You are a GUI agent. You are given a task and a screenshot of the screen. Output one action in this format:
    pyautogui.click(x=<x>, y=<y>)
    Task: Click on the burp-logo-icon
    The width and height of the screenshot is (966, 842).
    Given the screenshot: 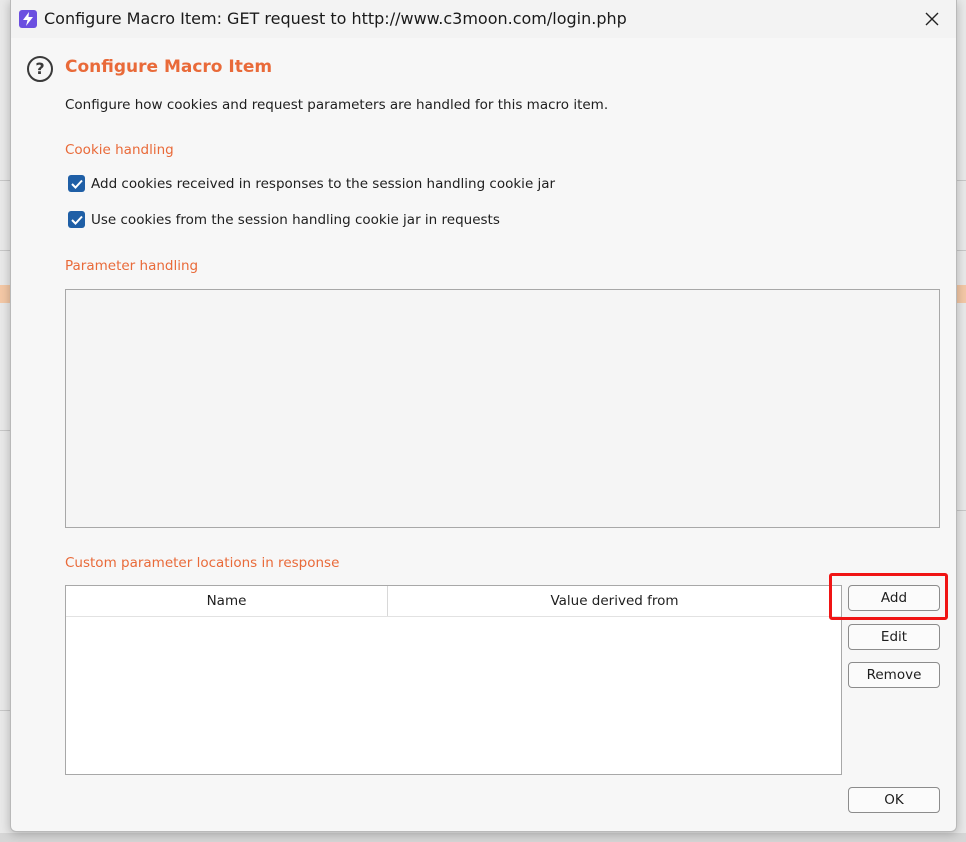 What is the action you would take?
    pyautogui.click(x=28, y=19)
    